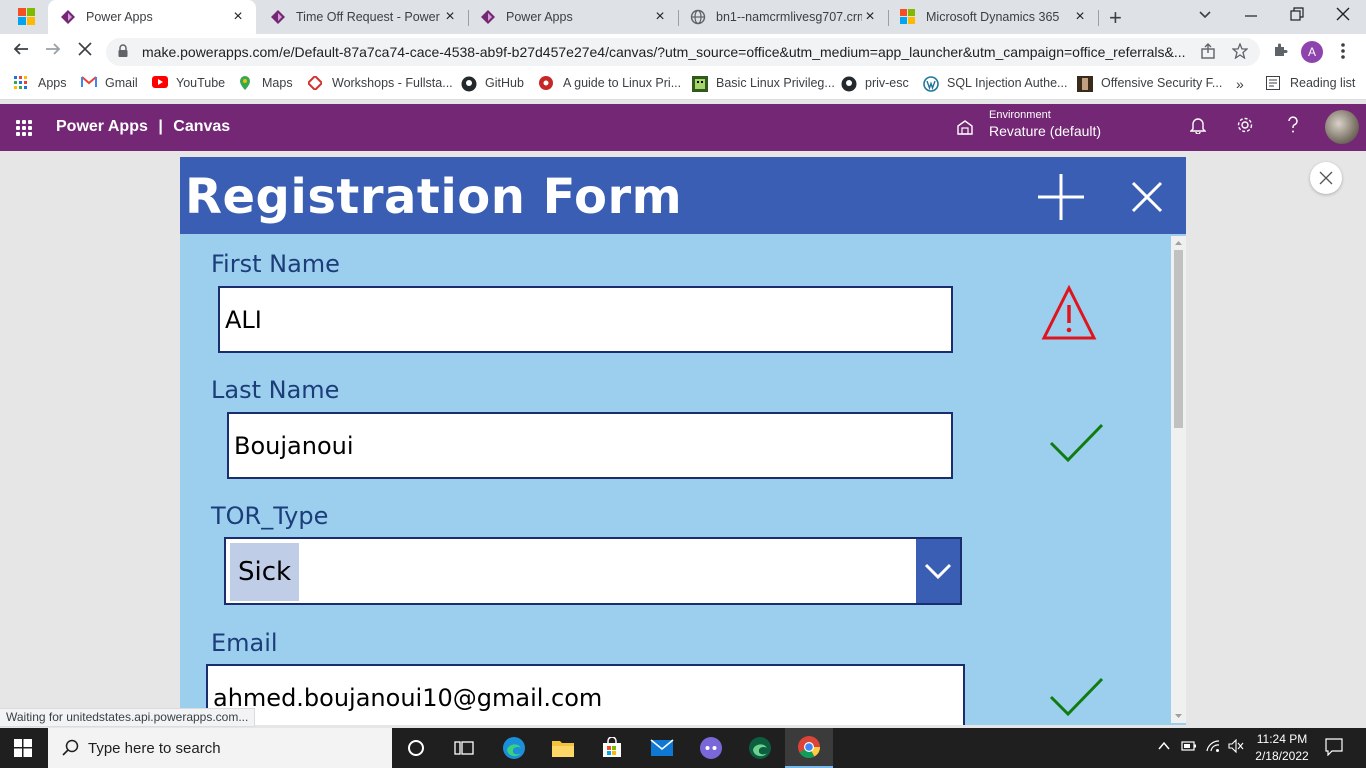  Describe the element at coordinates (1213, 747) in the screenshot. I see `wifi-icon` at that location.